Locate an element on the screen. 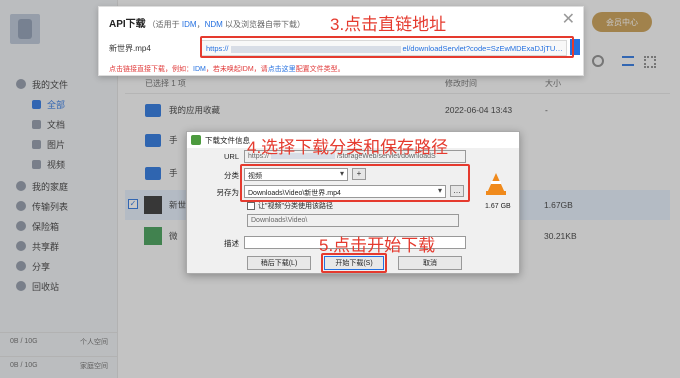 The image size is (680, 378). api-filename: 新世界.mp4 is located at coordinates (130, 48).